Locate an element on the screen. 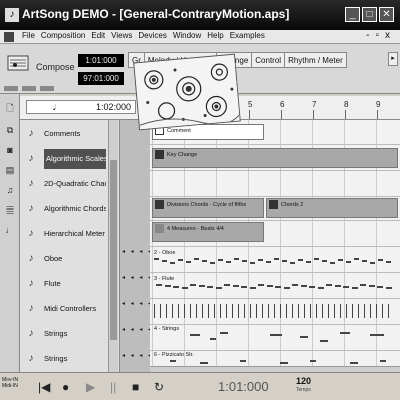  maximize-button: □ is located at coordinates (369, 14).